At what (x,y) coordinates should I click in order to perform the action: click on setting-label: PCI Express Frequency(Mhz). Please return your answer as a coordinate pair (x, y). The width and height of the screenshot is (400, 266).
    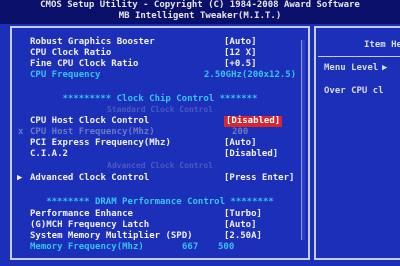
    Looking at the image, I should click on (100, 143).